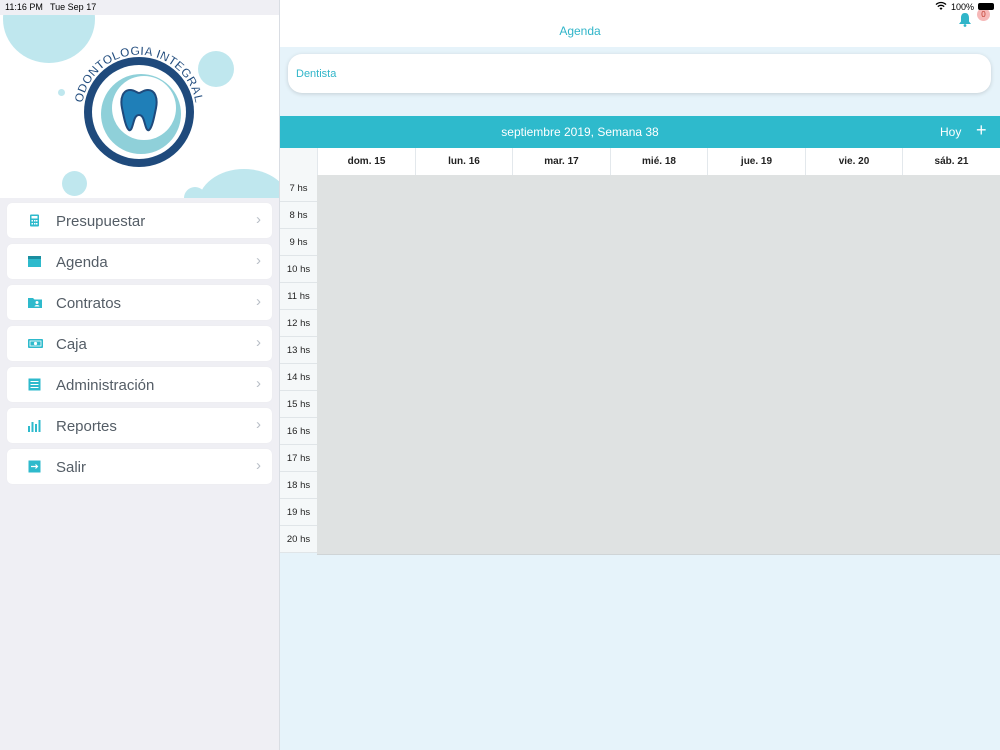  Describe the element at coordinates (71, 467) in the screenshot. I see `sidebar-item-label: Salir` at that location.